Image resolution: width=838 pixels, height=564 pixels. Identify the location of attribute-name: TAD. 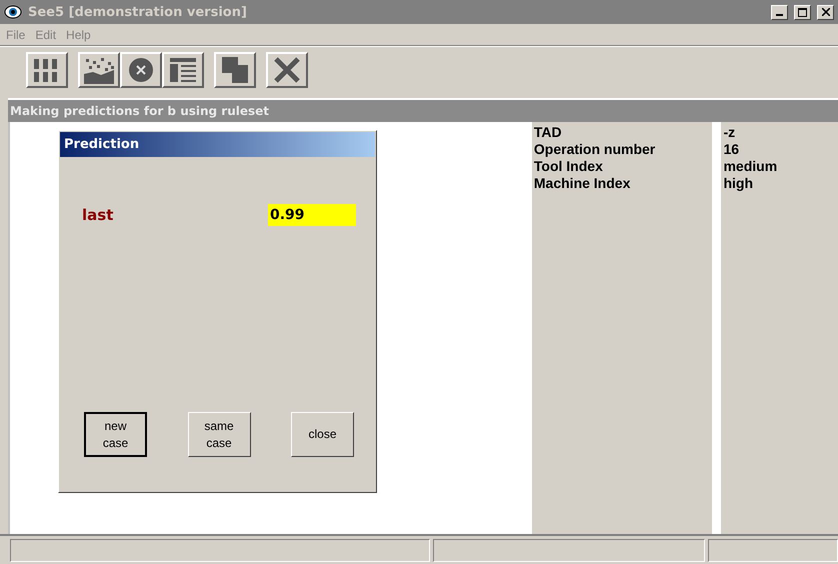
(548, 132).